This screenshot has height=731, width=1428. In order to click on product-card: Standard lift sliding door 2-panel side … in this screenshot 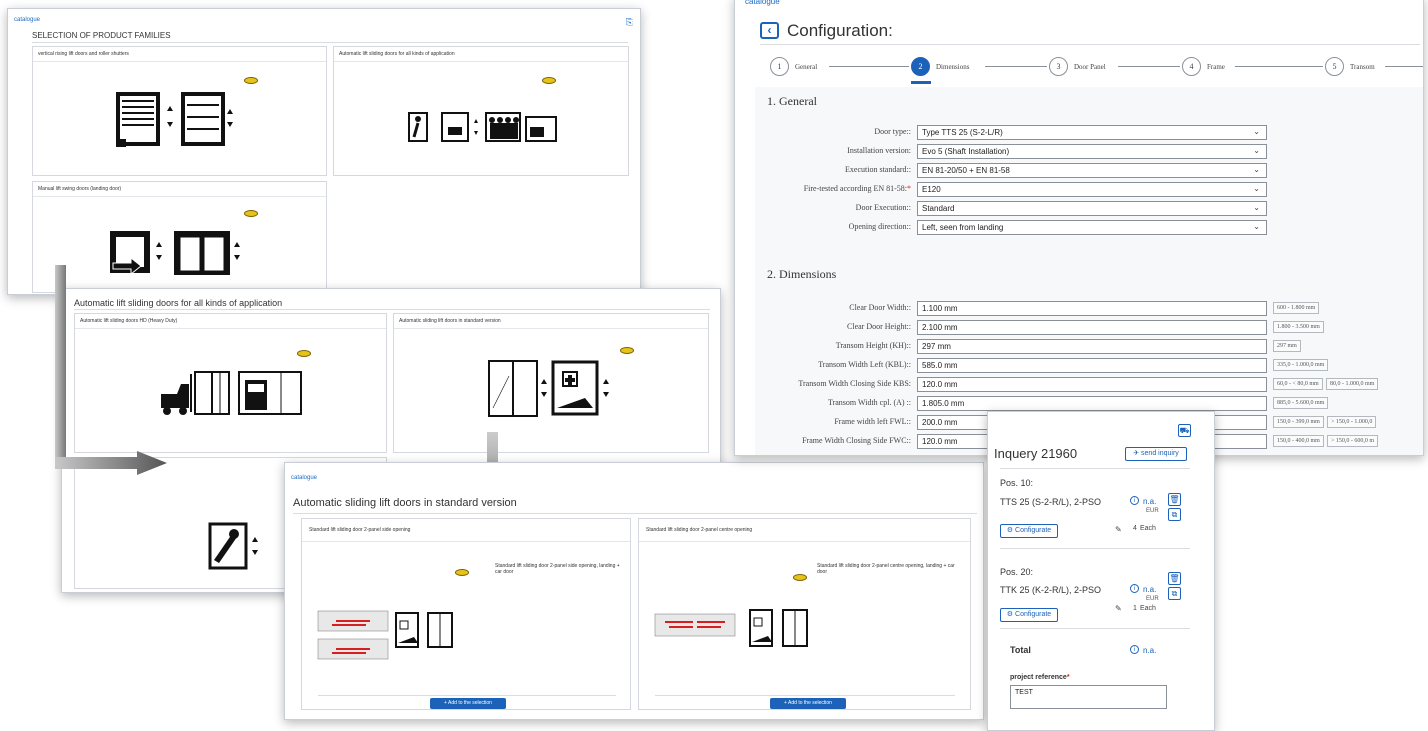, I will do `click(466, 614)`.